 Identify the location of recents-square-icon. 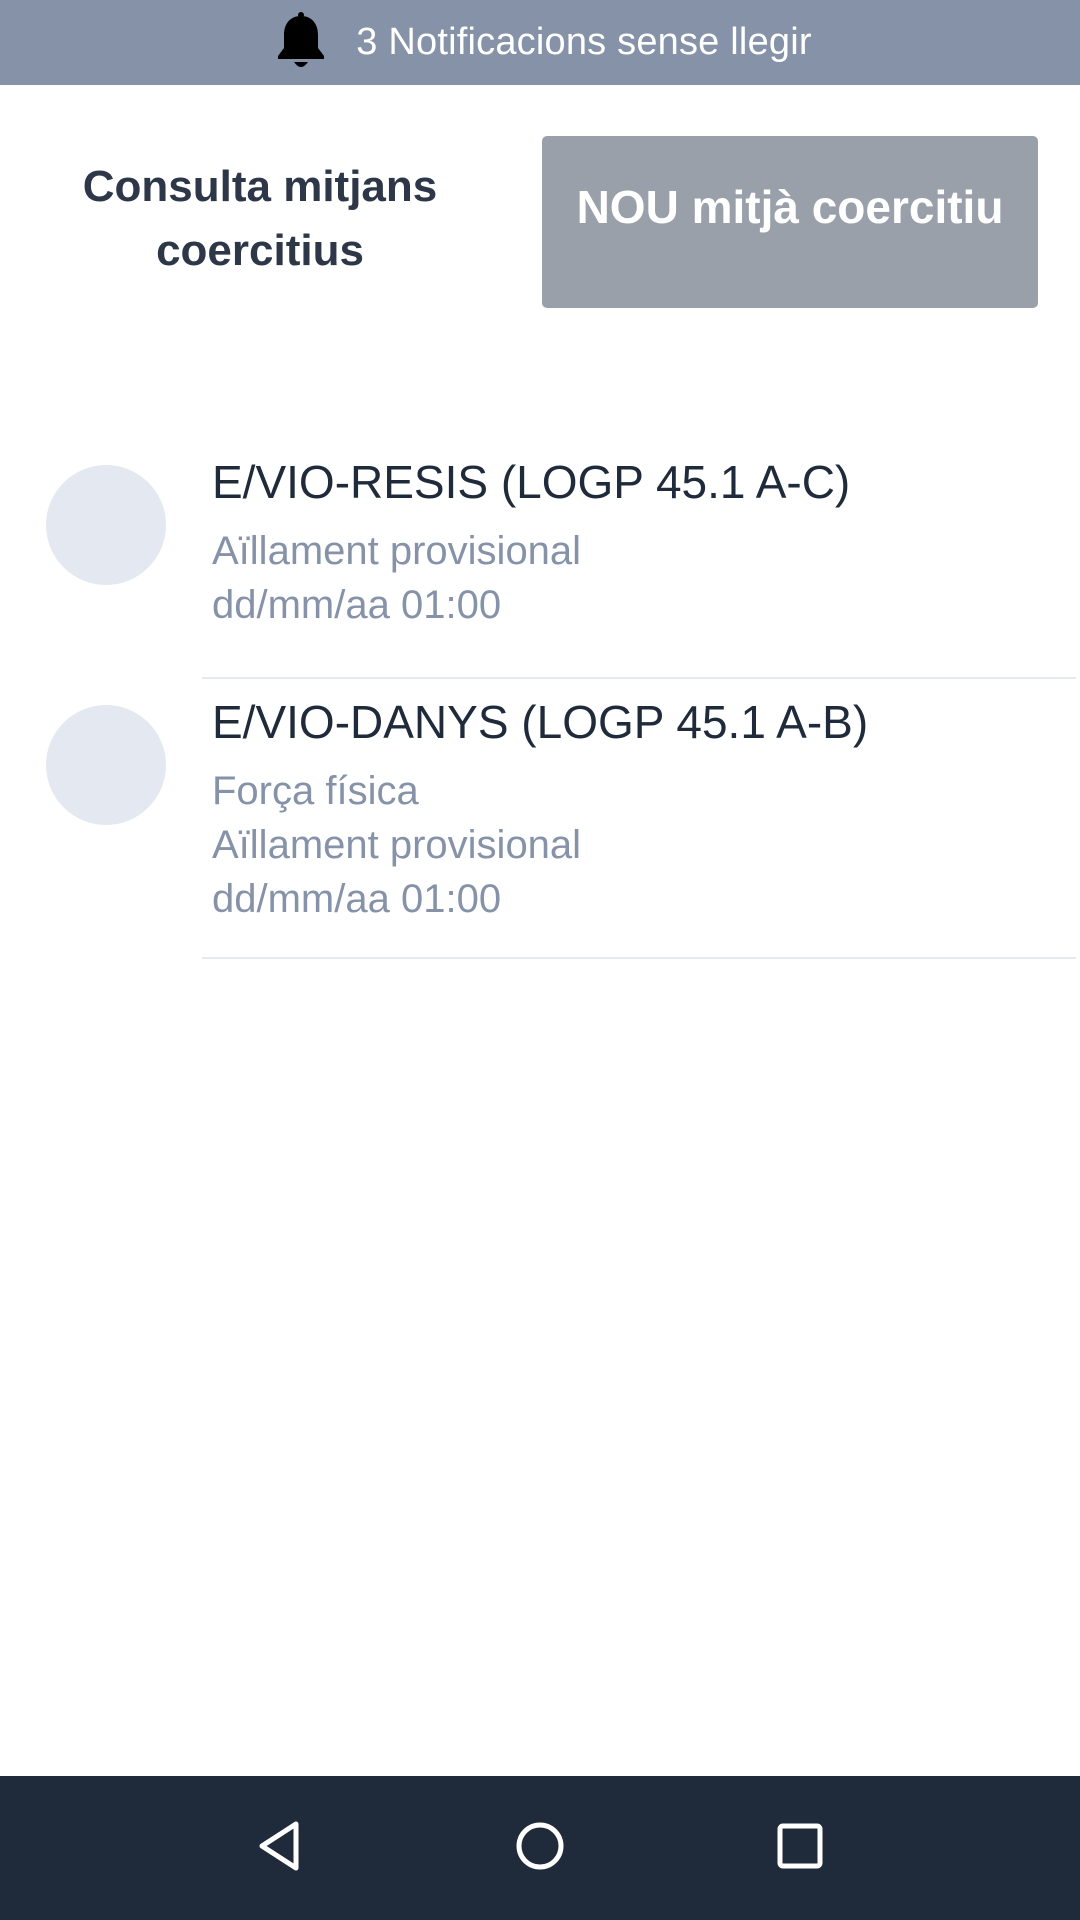
(800, 1848).